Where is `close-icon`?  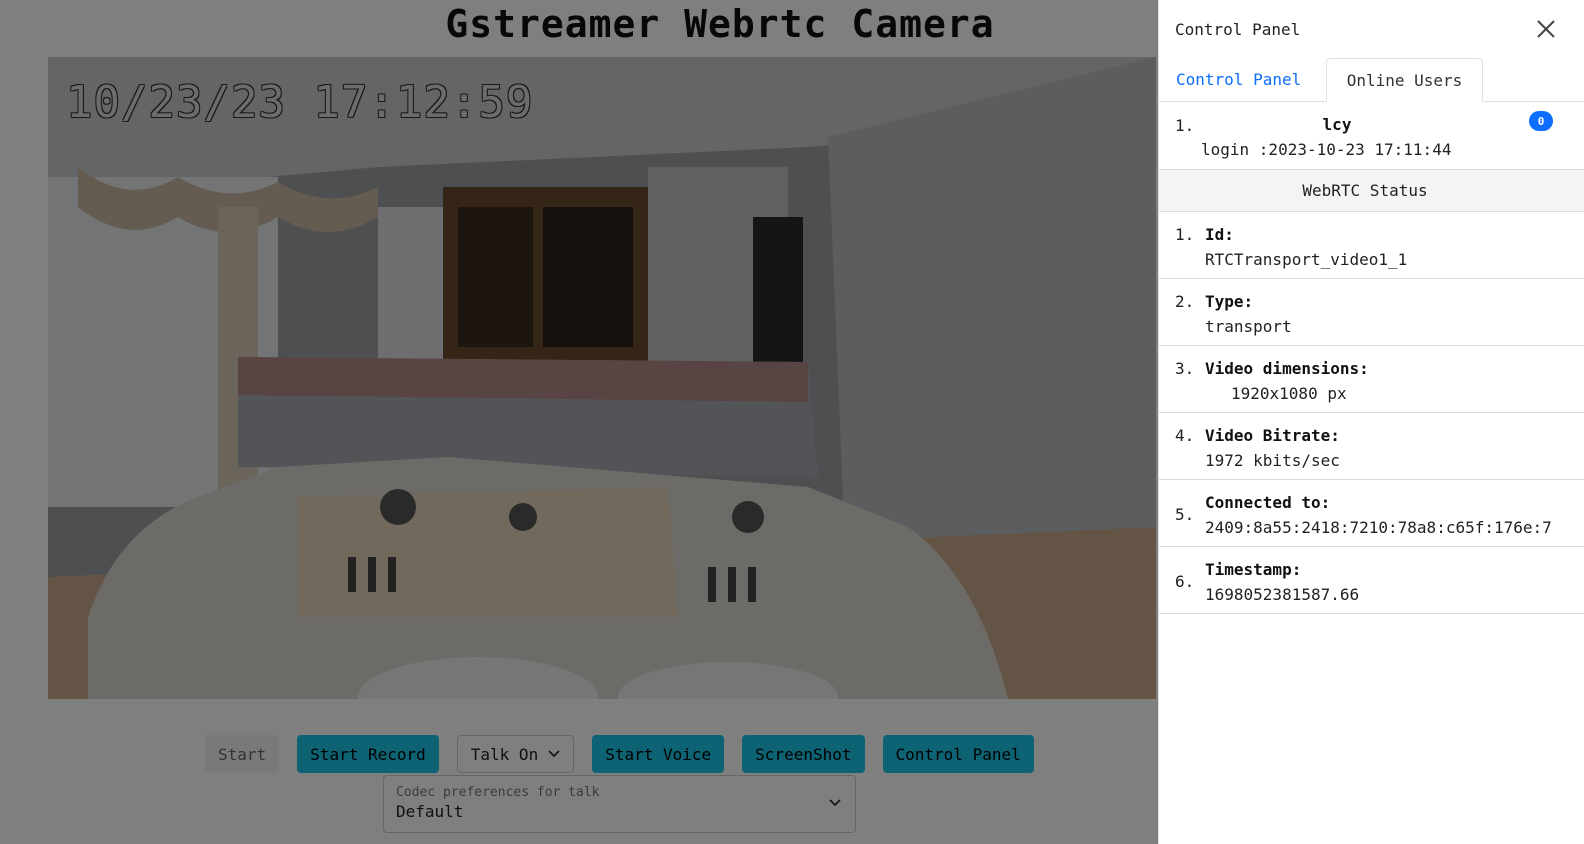 close-icon is located at coordinates (1546, 29).